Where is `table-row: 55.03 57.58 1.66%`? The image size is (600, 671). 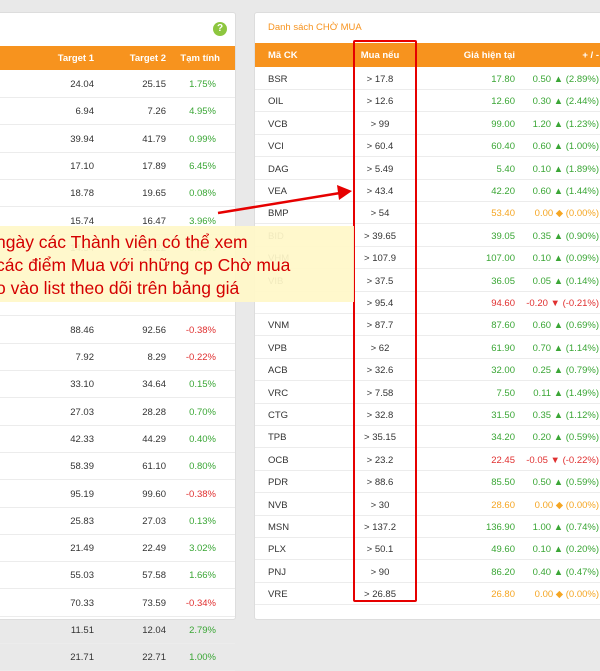
table-row: 55.03 57.58 1.66% is located at coordinates (117, 575).